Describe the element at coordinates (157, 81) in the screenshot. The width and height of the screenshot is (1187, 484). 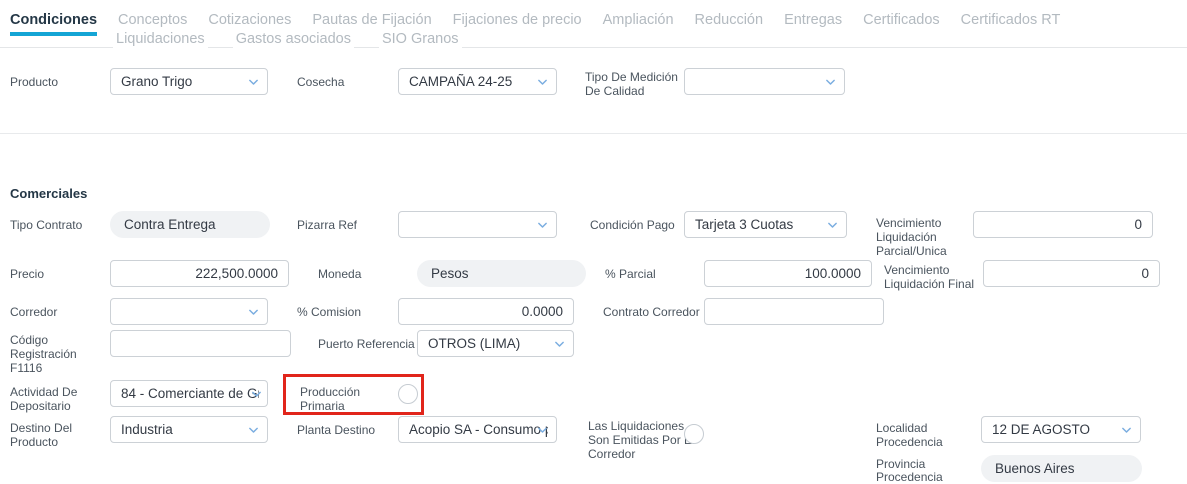
I see `producto-value: Grano Trigo` at that location.